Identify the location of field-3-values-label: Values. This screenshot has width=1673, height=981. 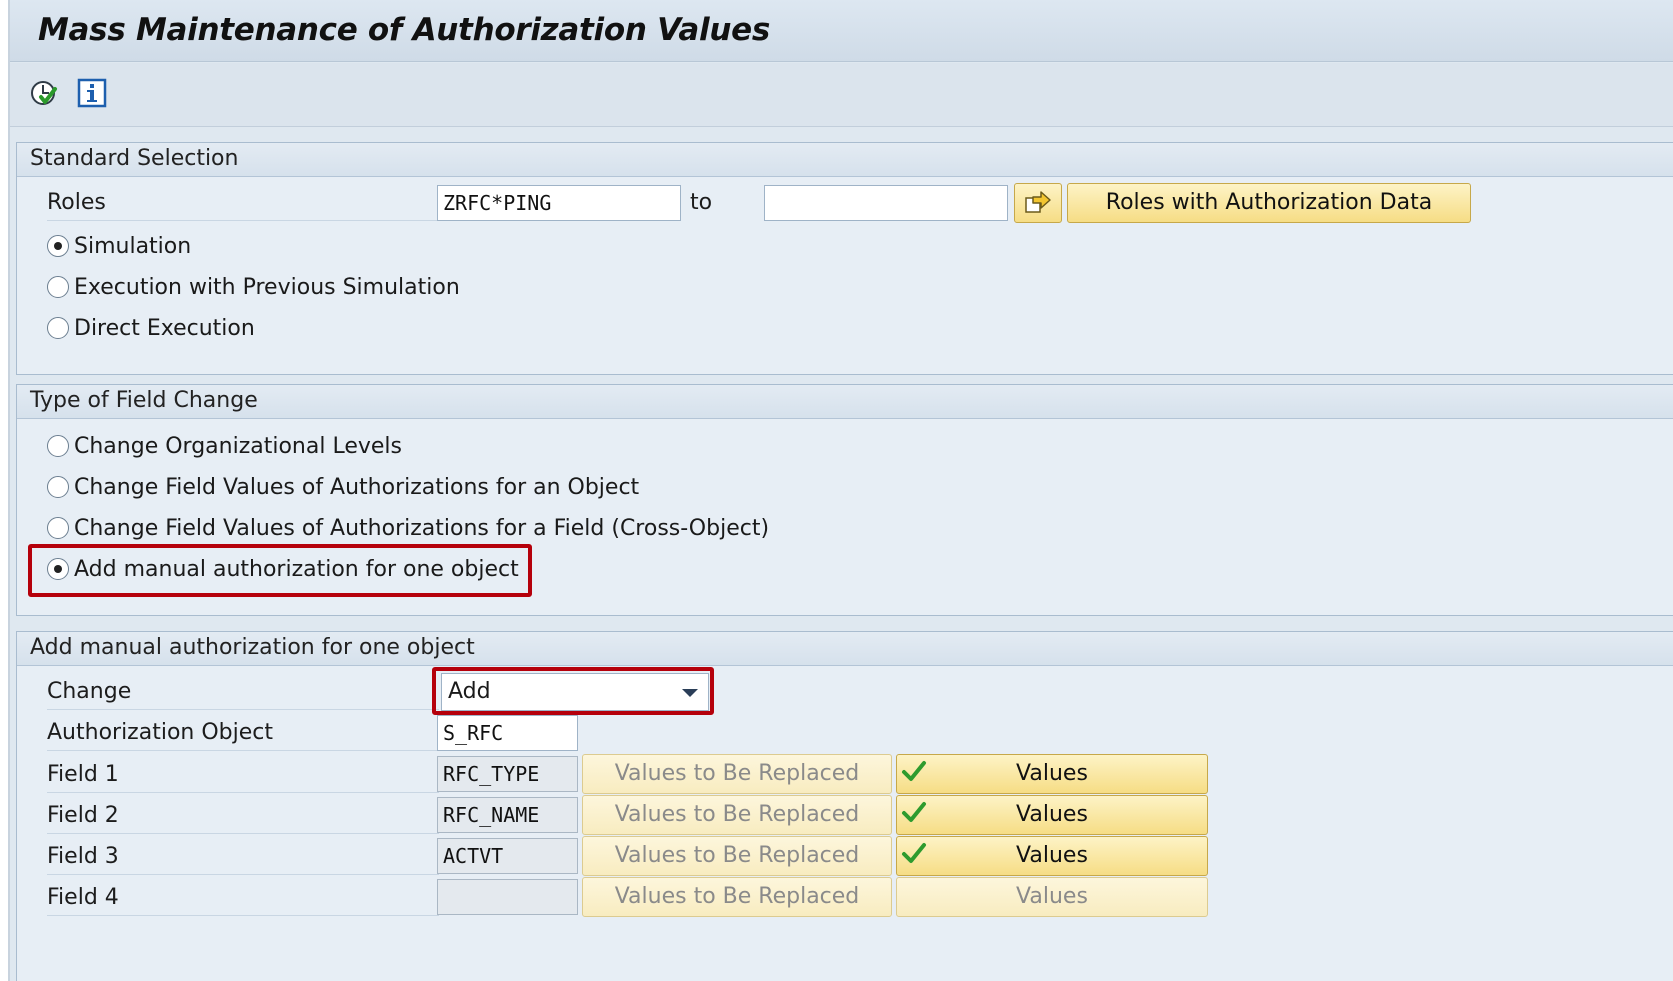
(1052, 855).